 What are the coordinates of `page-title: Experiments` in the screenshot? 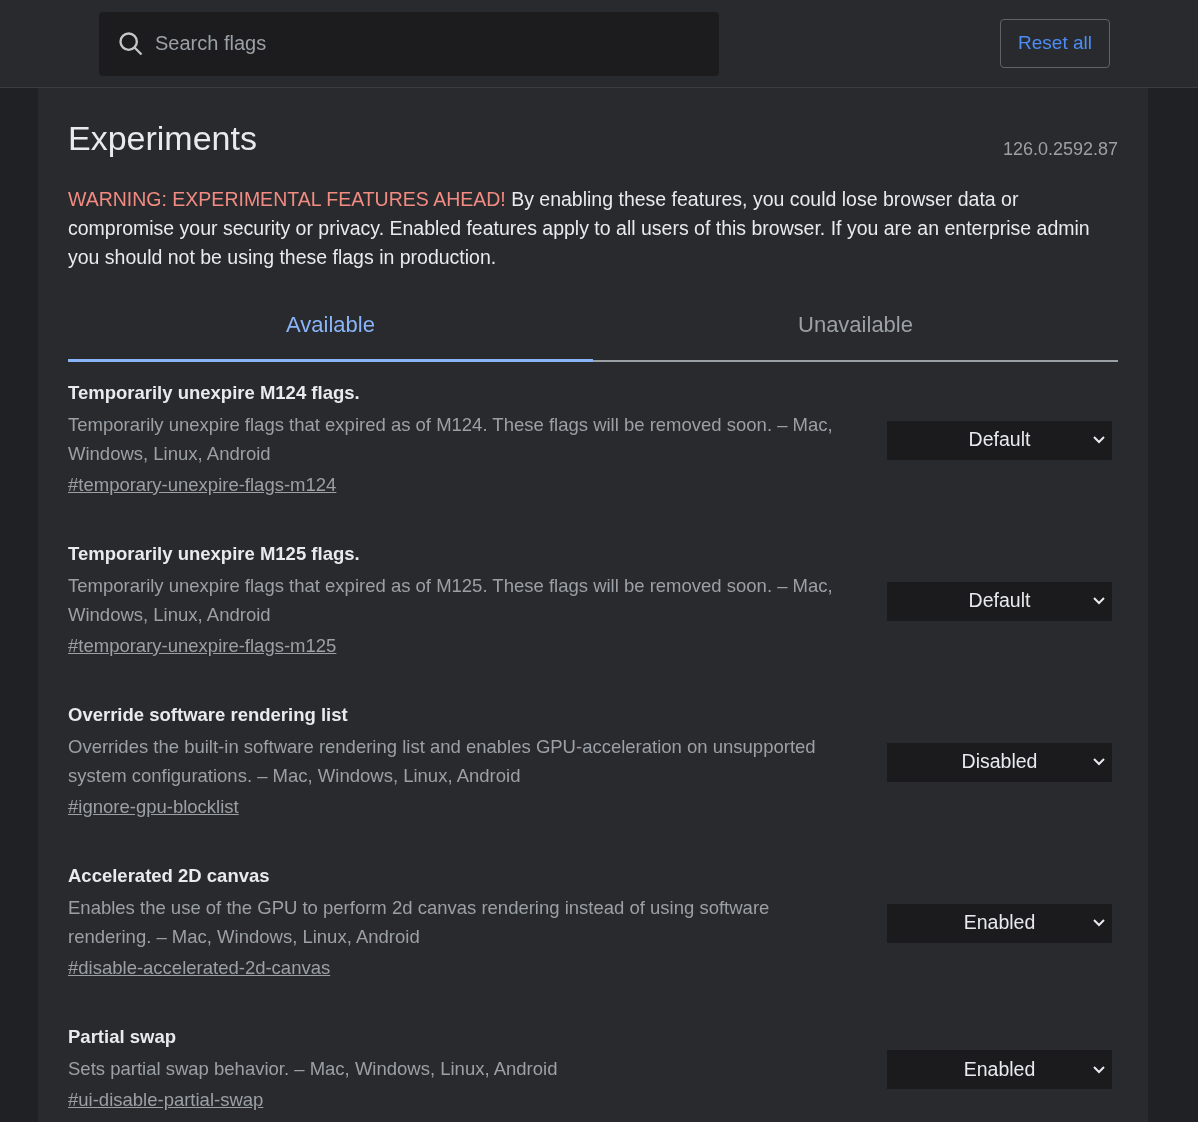 It's located at (162, 138).